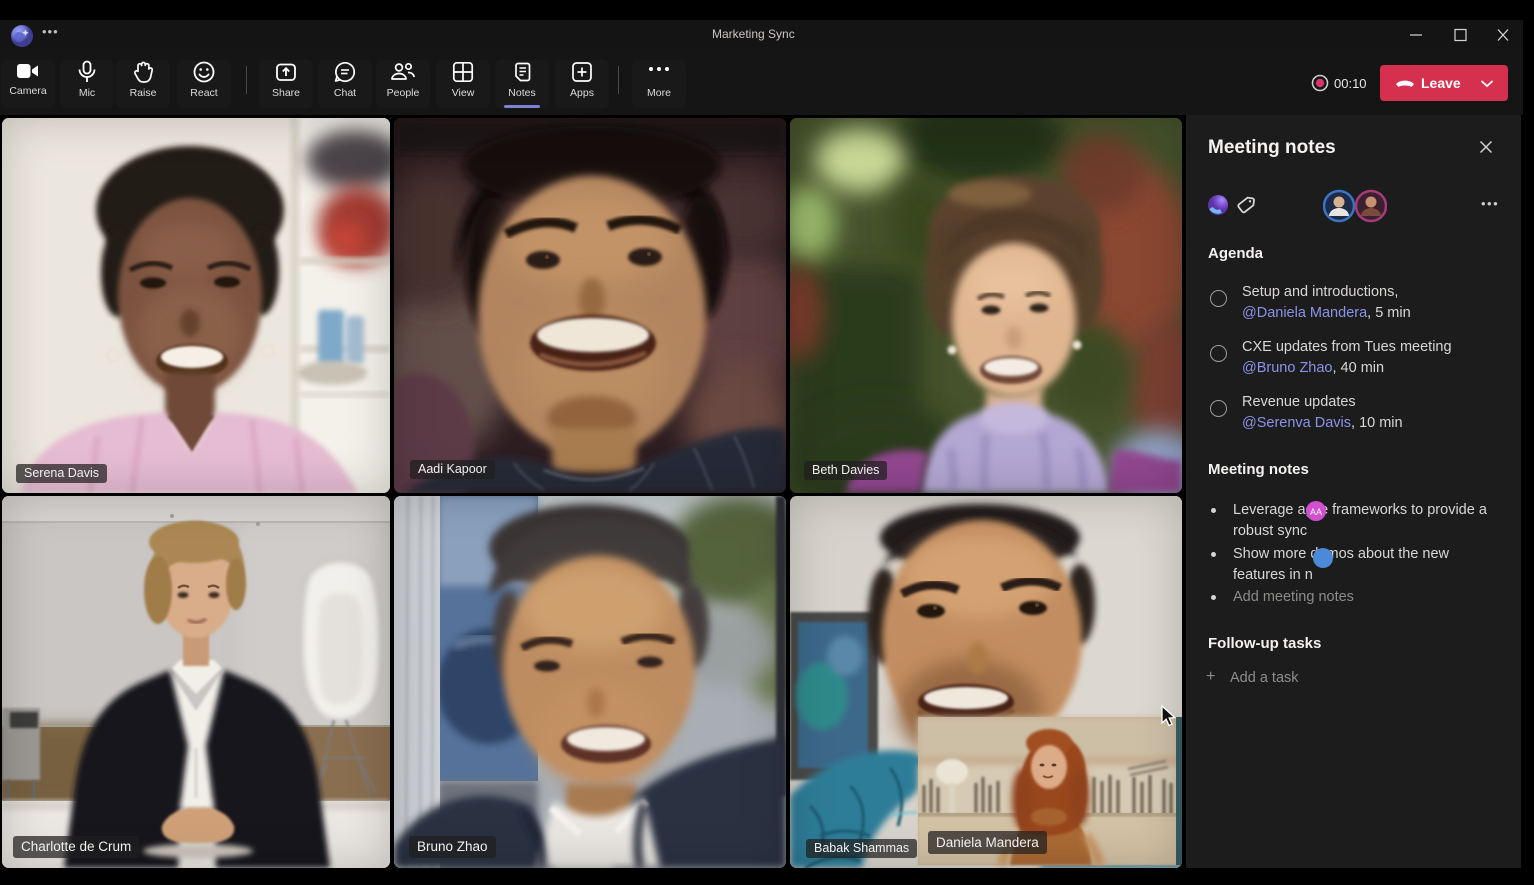 The image size is (1534, 885). I want to click on svg-text: AA, so click(1316, 512).